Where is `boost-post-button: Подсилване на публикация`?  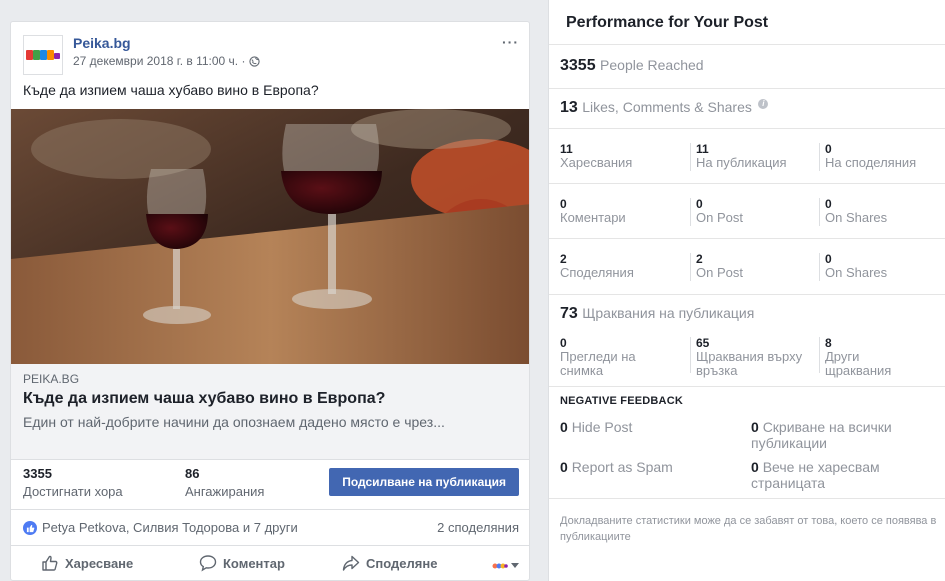 boost-post-button: Подсилване на публикация is located at coordinates (424, 482).